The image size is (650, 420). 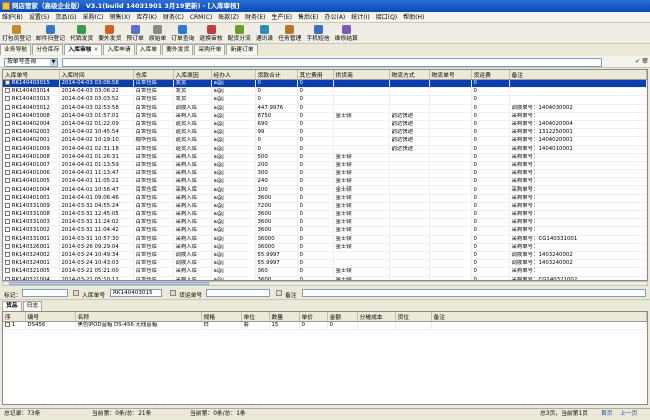 I want to click on freight-no-field, so click(x=238, y=293).